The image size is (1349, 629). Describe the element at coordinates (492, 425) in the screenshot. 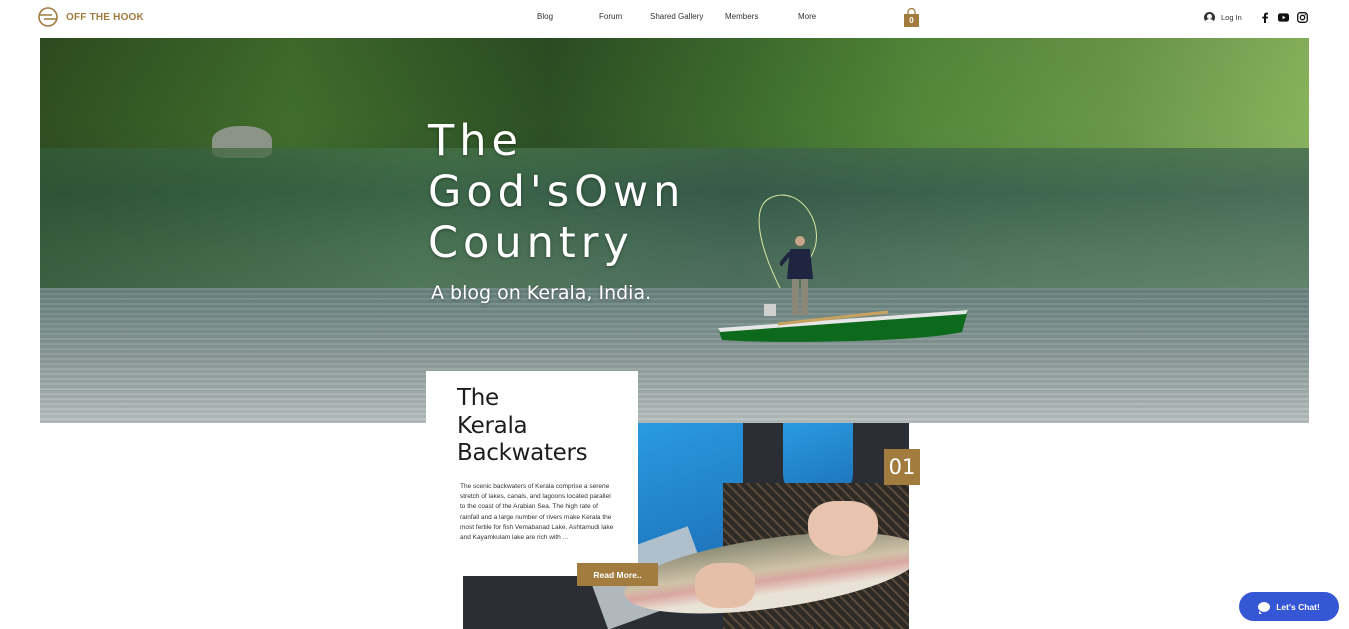

I see `post-title-line: Kerala` at that location.